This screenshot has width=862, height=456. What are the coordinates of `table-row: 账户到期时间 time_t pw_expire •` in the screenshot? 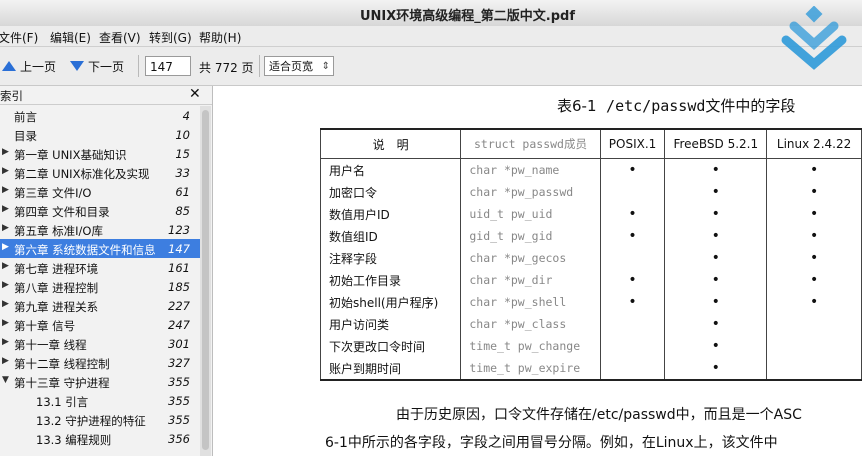 It's located at (590, 369).